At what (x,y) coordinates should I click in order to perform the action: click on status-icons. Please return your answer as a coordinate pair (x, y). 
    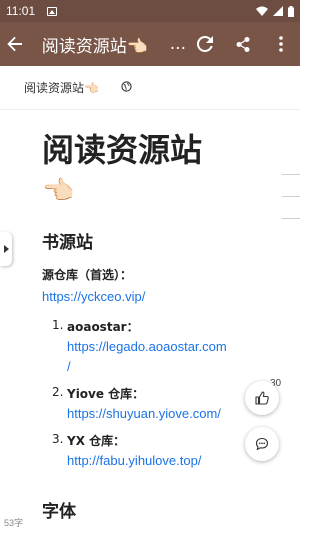
    Looking at the image, I should click on (275, 11).